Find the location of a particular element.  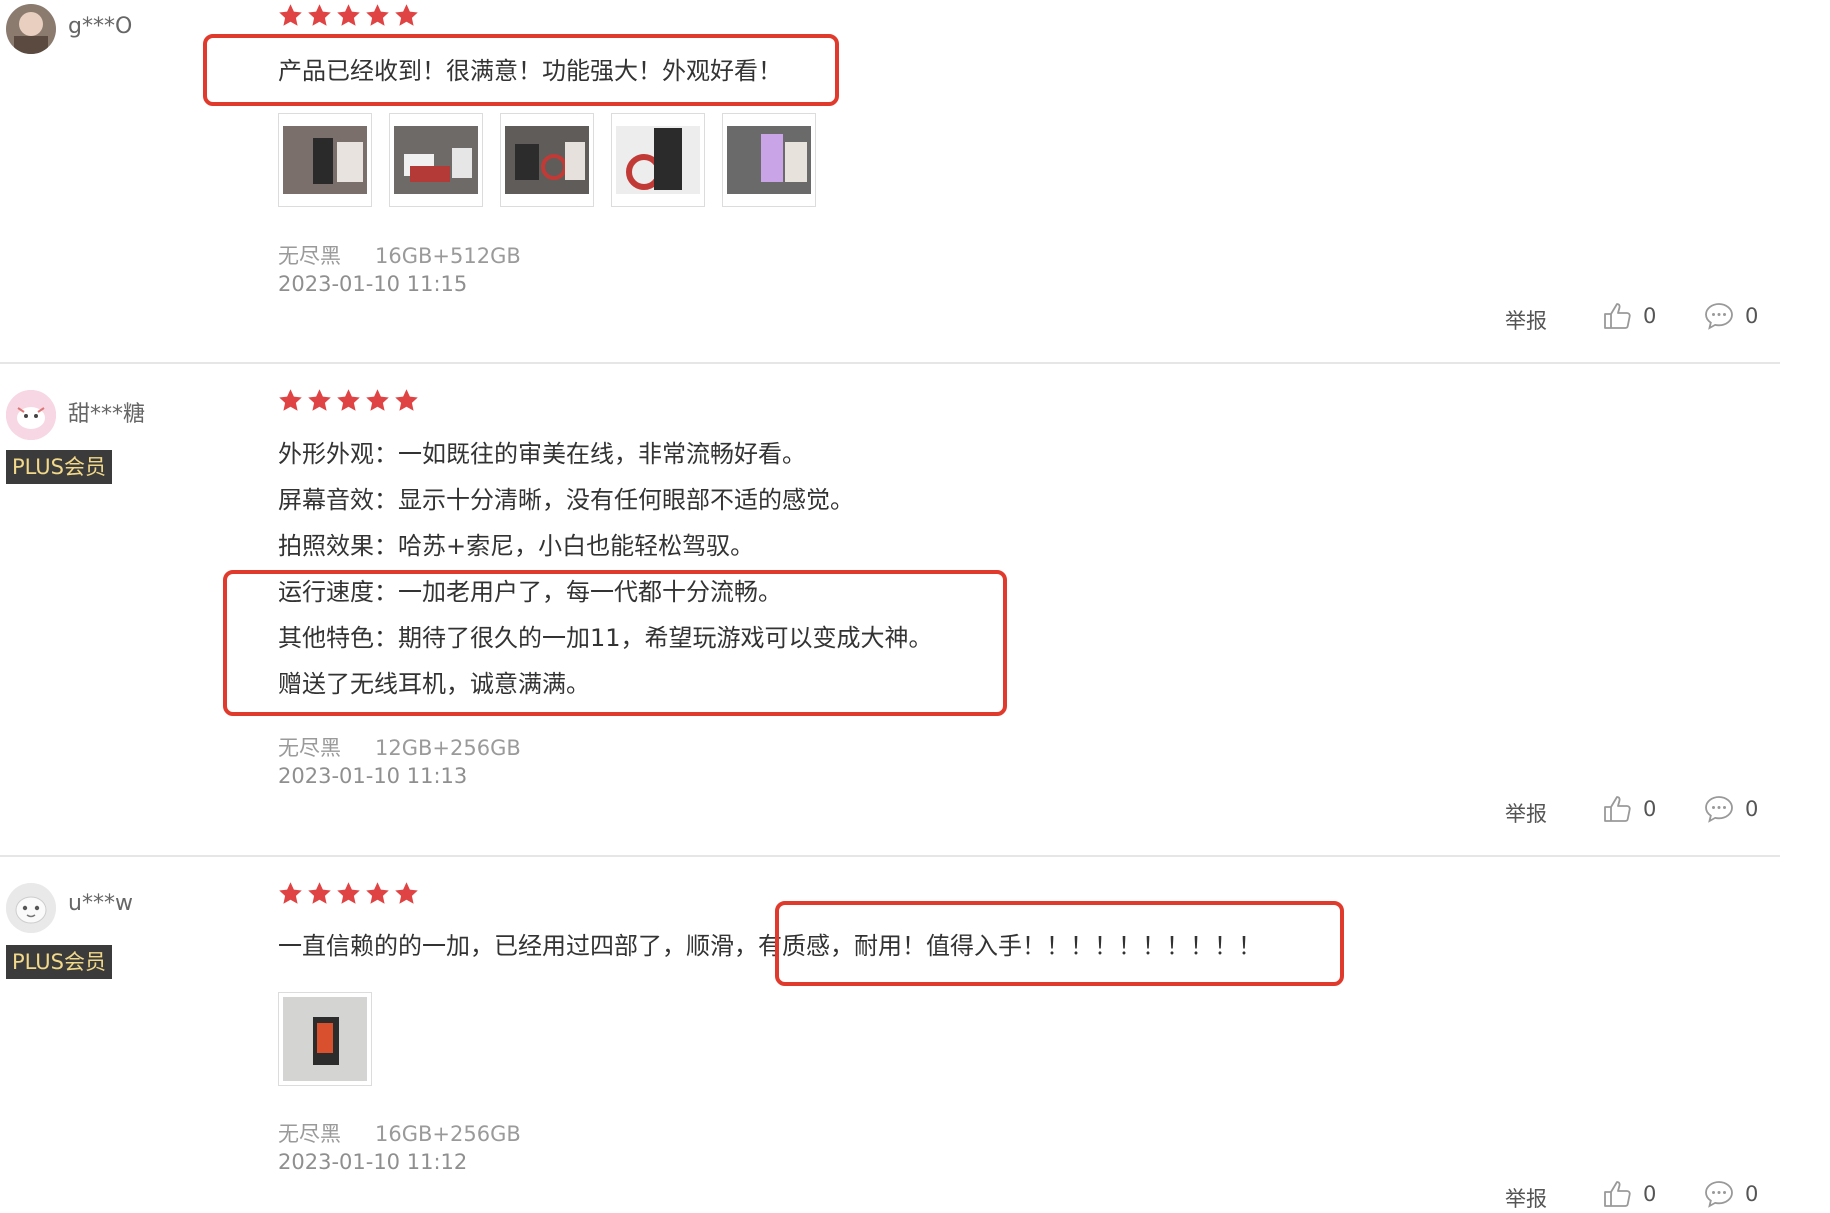

variant-spec: 12GB+256GB is located at coordinates (448, 748).